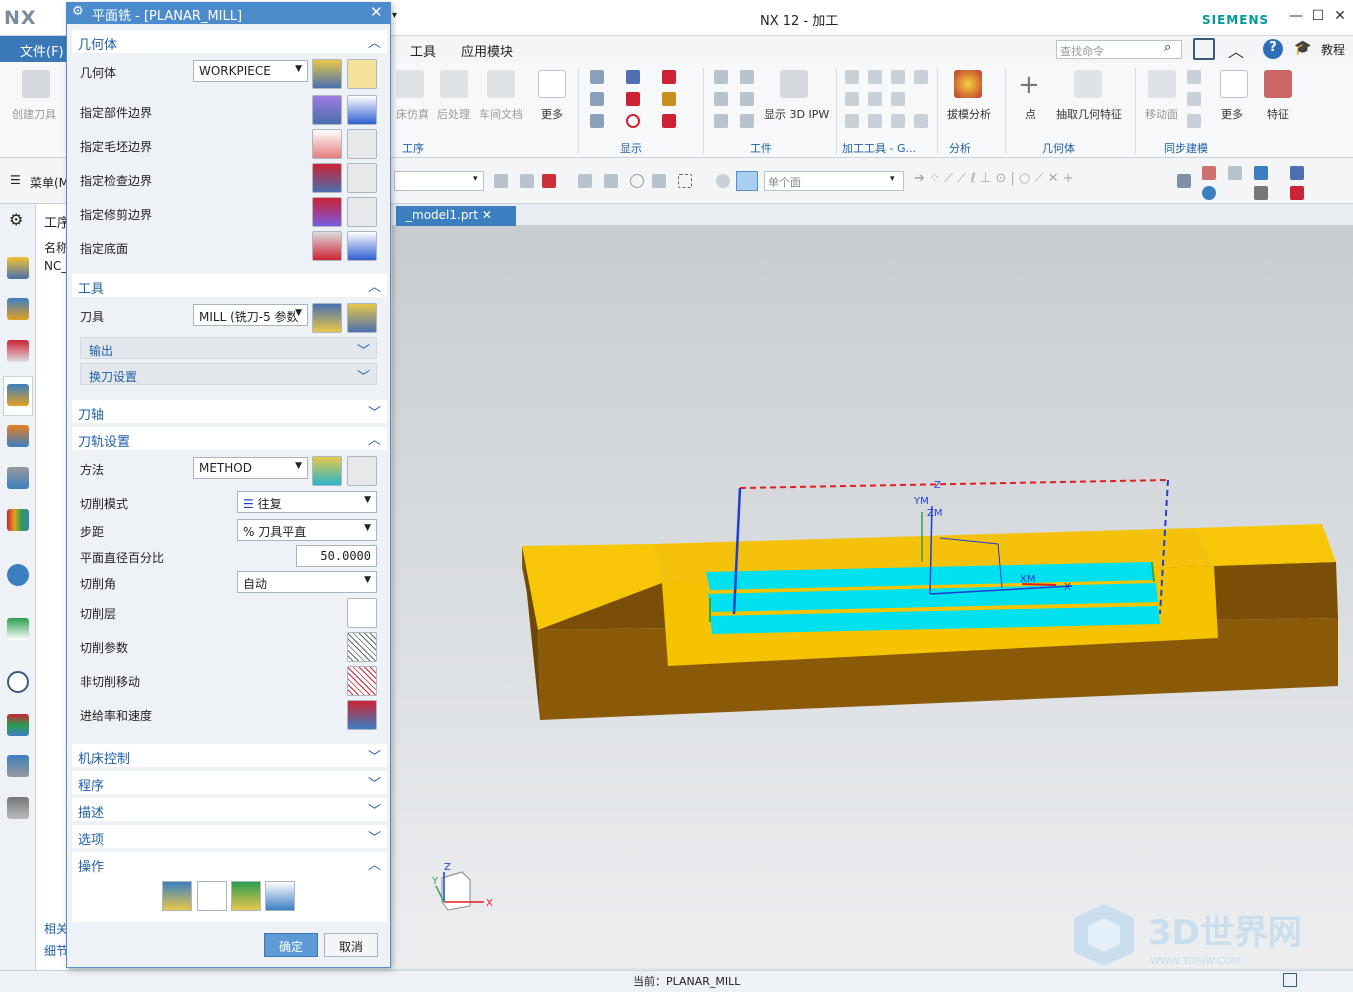 This screenshot has height=992, width=1353. I want to click on tool-change-subsection: 换刀设置 ﹀, so click(228, 374).